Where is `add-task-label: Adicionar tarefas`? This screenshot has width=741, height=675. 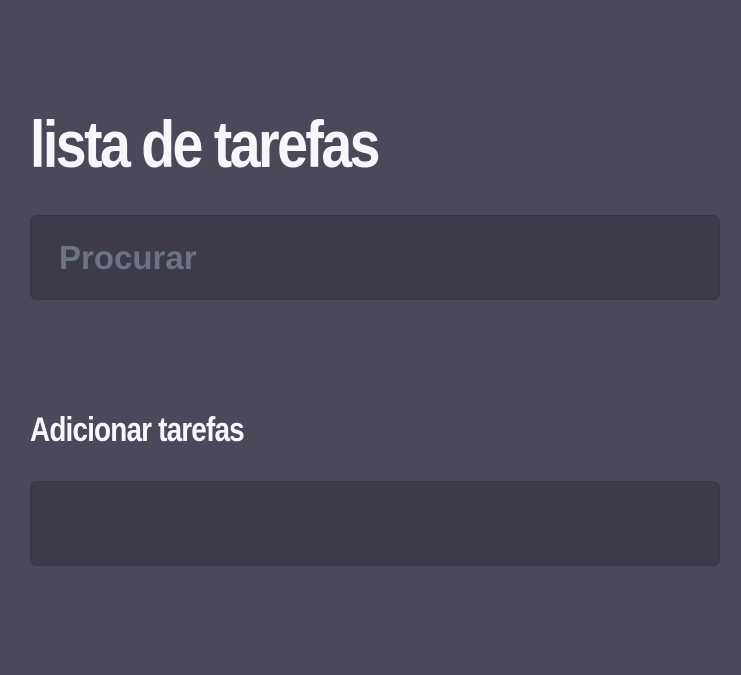 add-task-label: Adicionar tarefas is located at coordinates (137, 430).